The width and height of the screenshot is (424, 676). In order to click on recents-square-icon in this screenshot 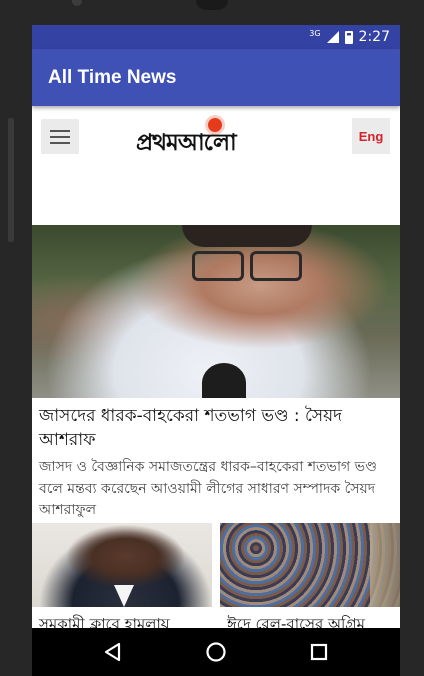, I will do `click(319, 652)`.